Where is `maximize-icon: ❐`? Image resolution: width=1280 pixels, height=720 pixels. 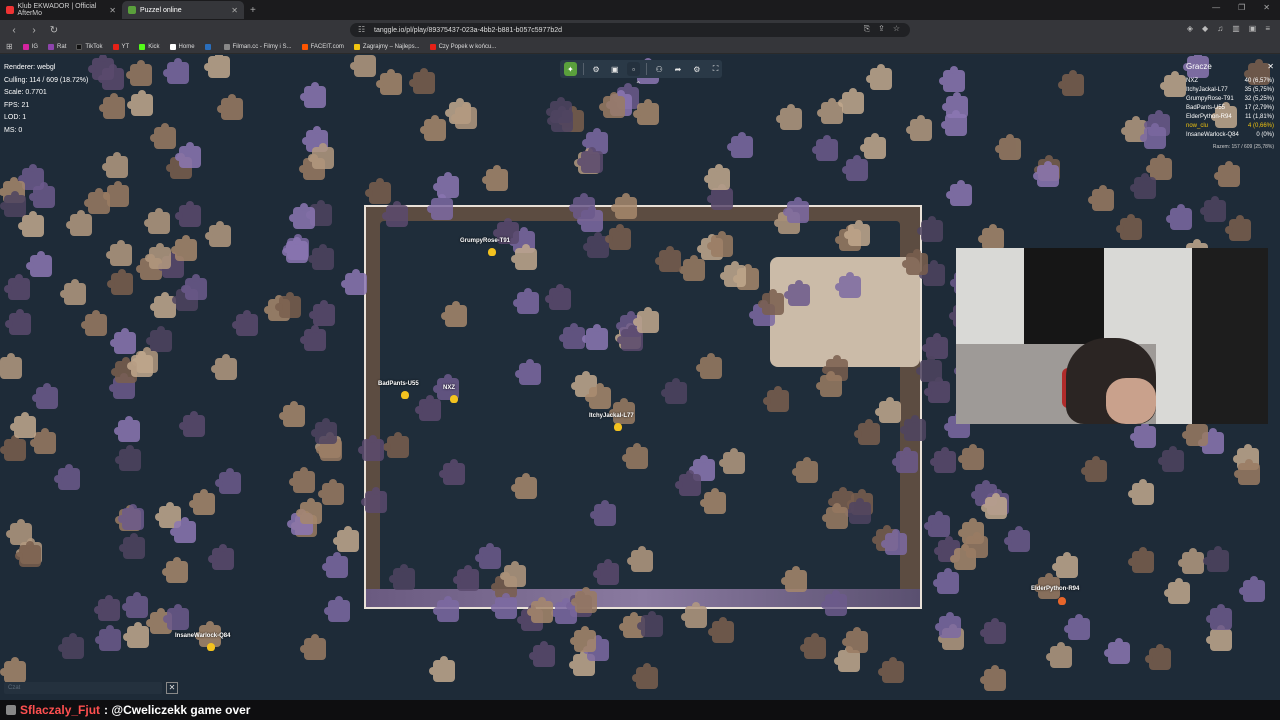
maximize-icon: ❐ is located at coordinates (1241, 7).